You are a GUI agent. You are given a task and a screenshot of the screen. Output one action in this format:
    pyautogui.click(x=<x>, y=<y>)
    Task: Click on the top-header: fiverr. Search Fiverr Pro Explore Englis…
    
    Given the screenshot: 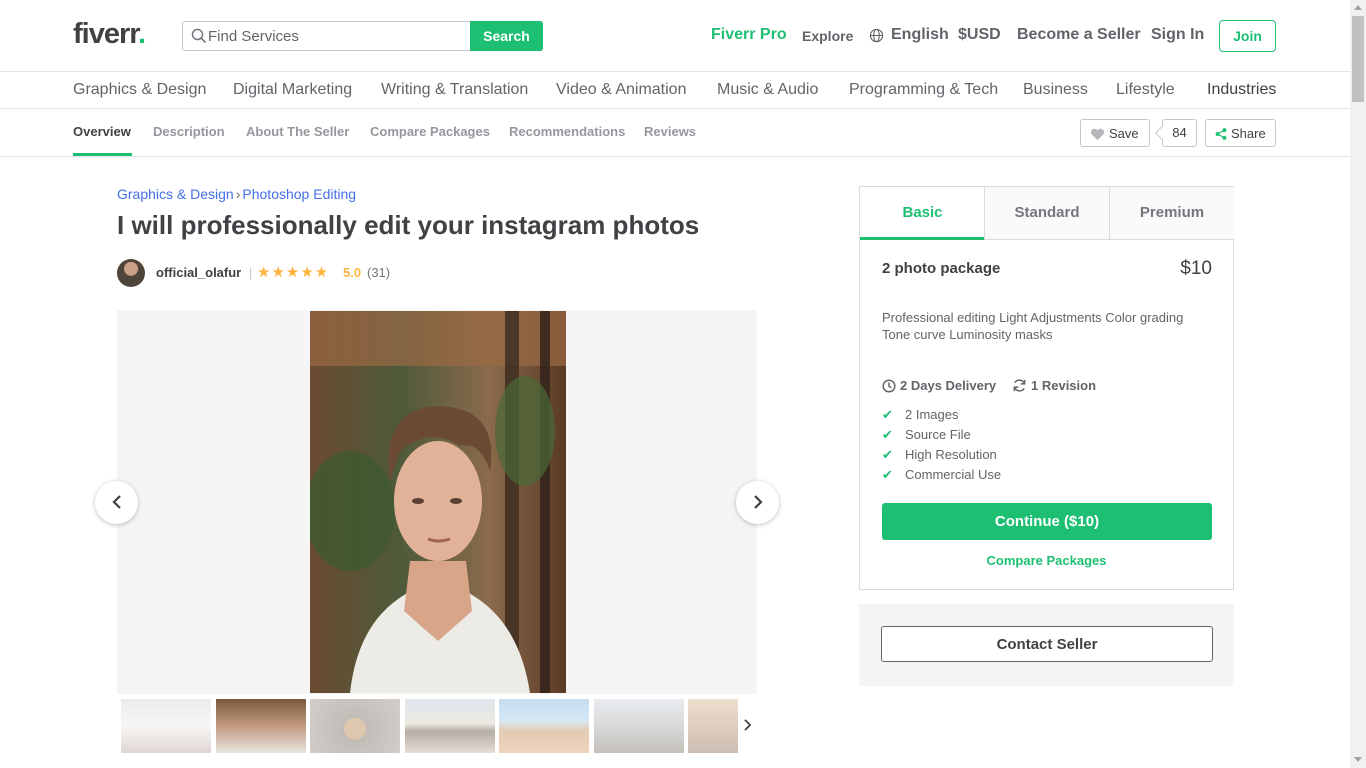 What is the action you would take?
    pyautogui.click(x=675, y=36)
    